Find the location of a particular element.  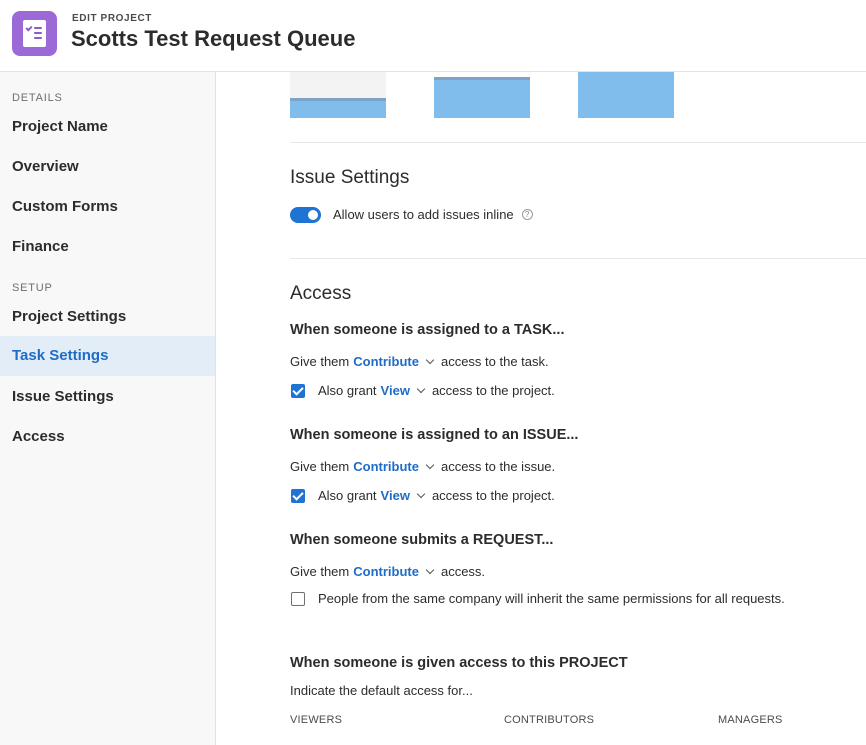

issue-access-suffix: access to the issue. is located at coordinates (498, 466).